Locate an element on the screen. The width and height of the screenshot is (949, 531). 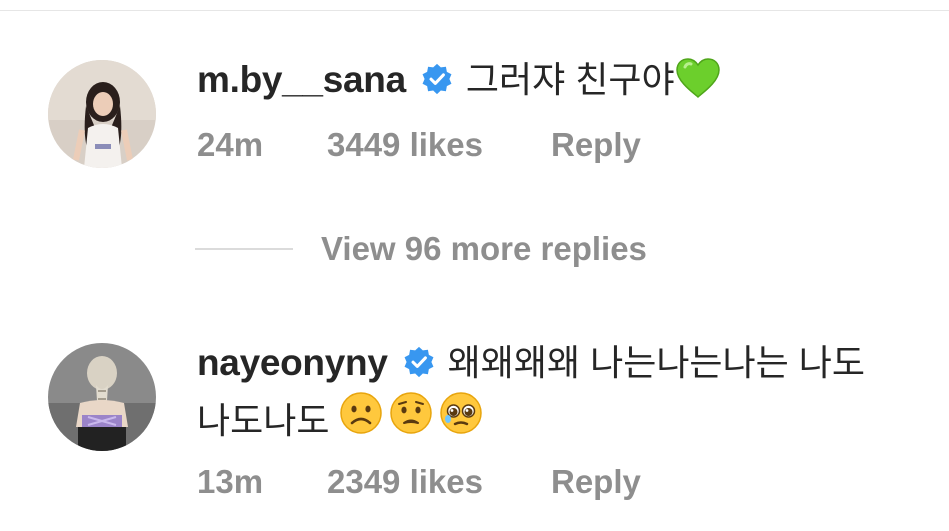
worried-face-icon is located at coordinates (411, 421).